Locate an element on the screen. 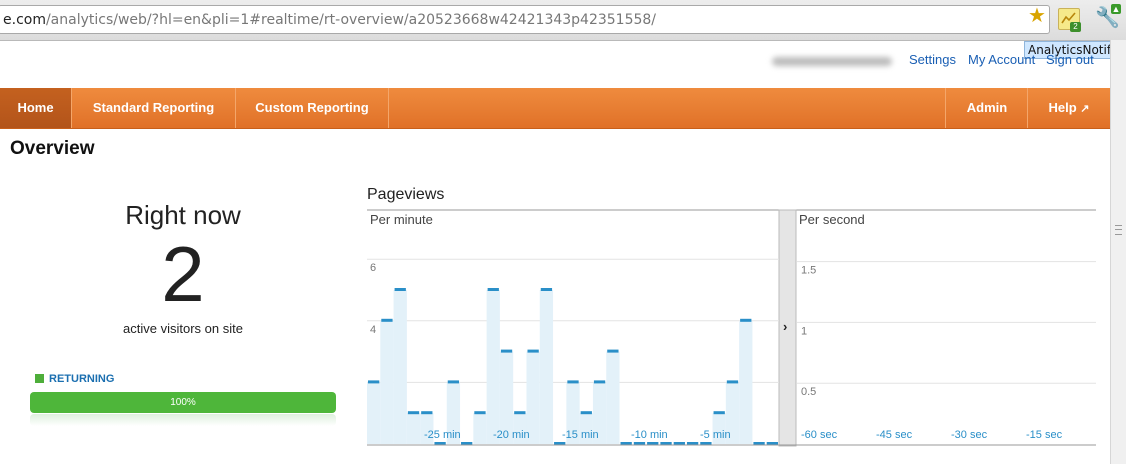 This screenshot has height=464, width=1126. y-tick-label: 4 is located at coordinates (373, 330).